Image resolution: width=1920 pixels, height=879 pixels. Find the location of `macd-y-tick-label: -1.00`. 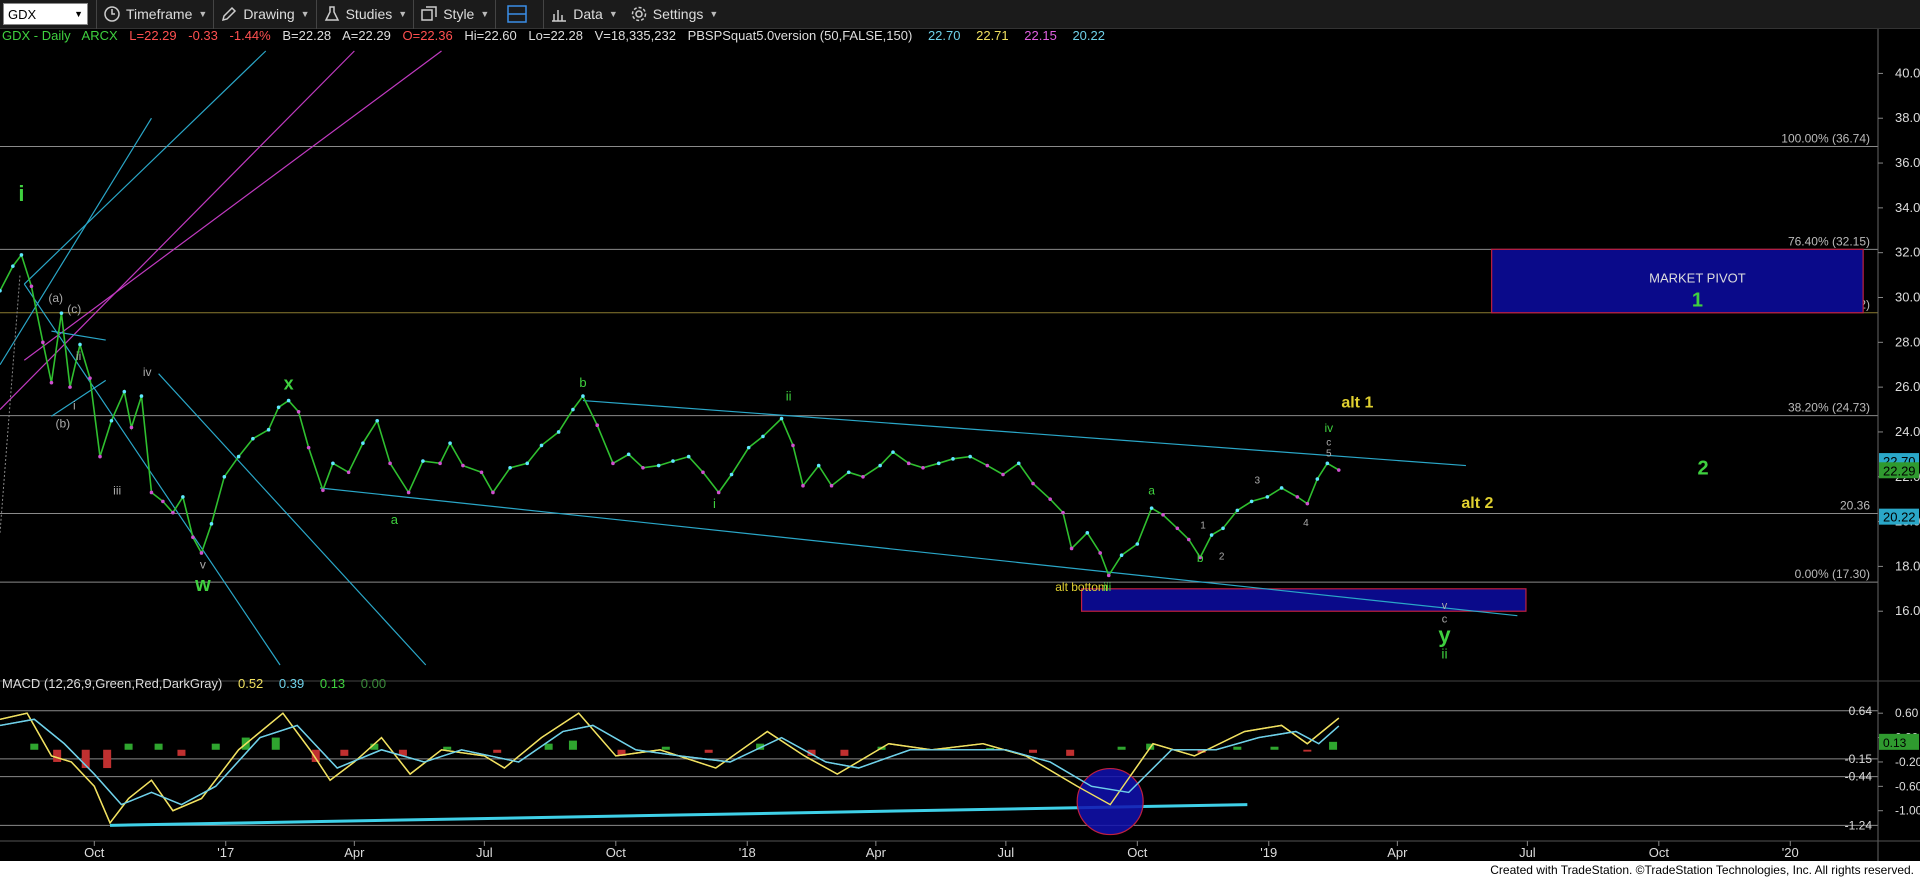

macd-y-tick-label: -1.00 is located at coordinates (1907, 811).